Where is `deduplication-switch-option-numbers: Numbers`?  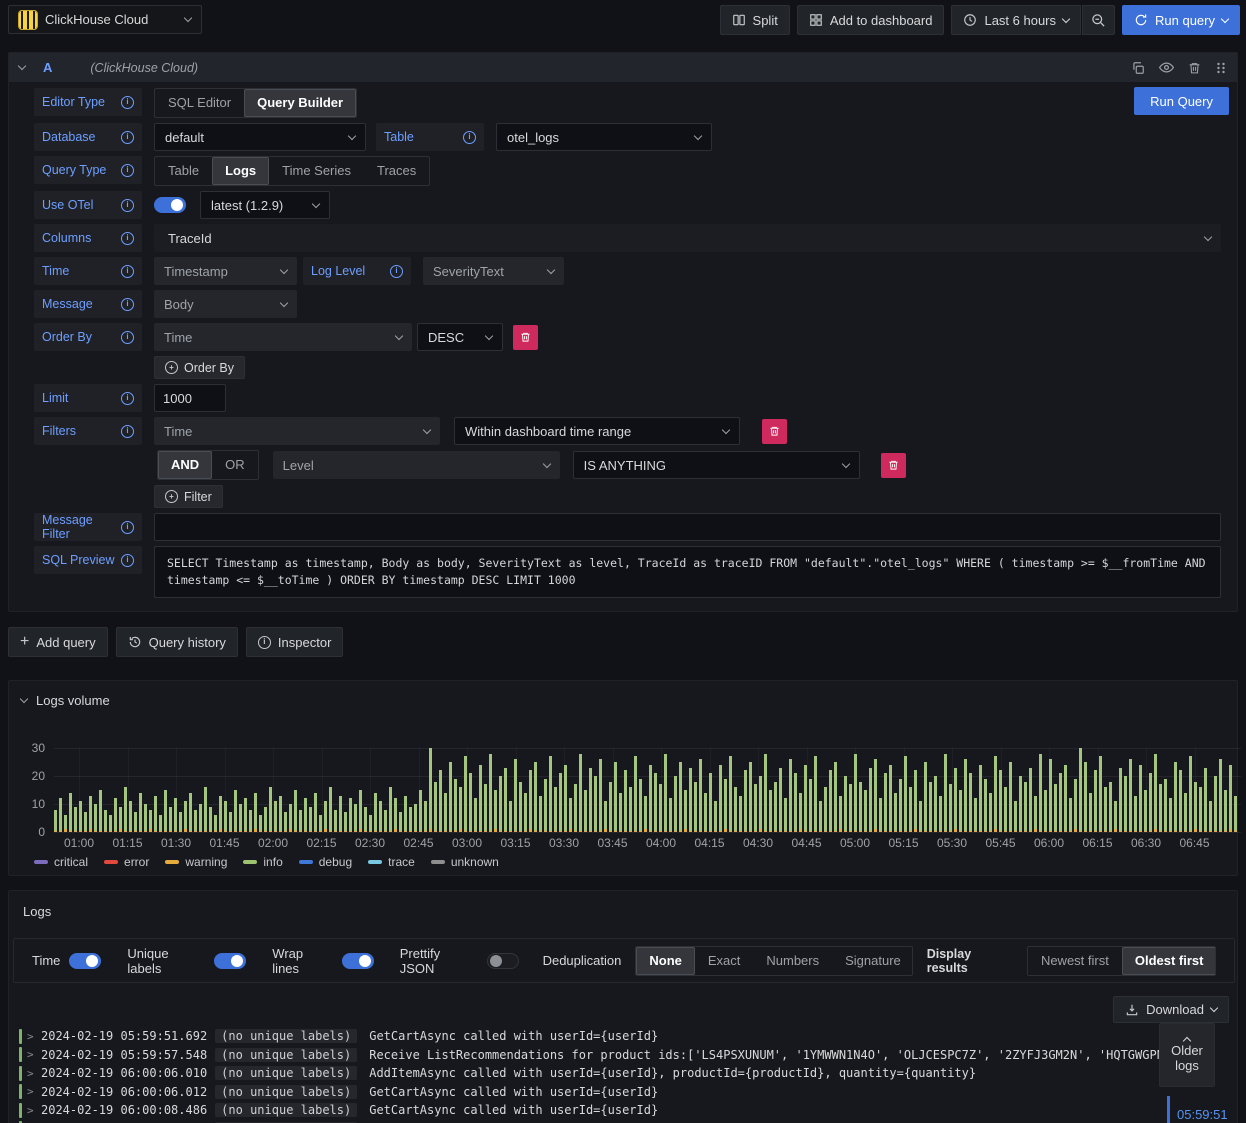 deduplication-switch-option-numbers: Numbers is located at coordinates (792, 961).